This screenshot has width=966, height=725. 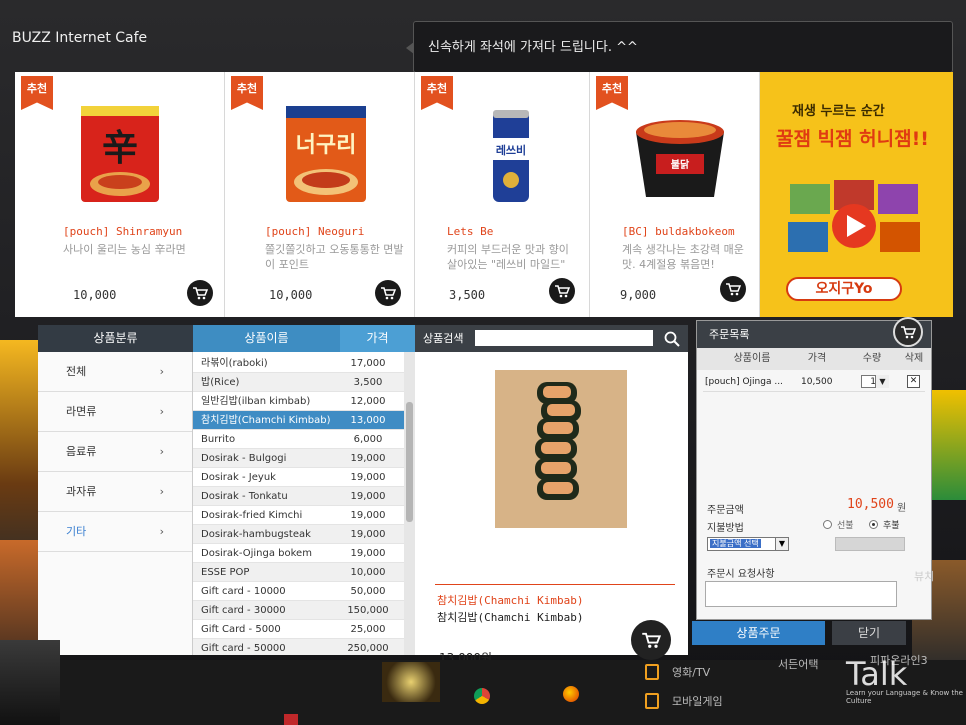 What do you see at coordinates (725, 510) in the screenshot?
I see `order-total-label: 주문금액` at bounding box center [725, 510].